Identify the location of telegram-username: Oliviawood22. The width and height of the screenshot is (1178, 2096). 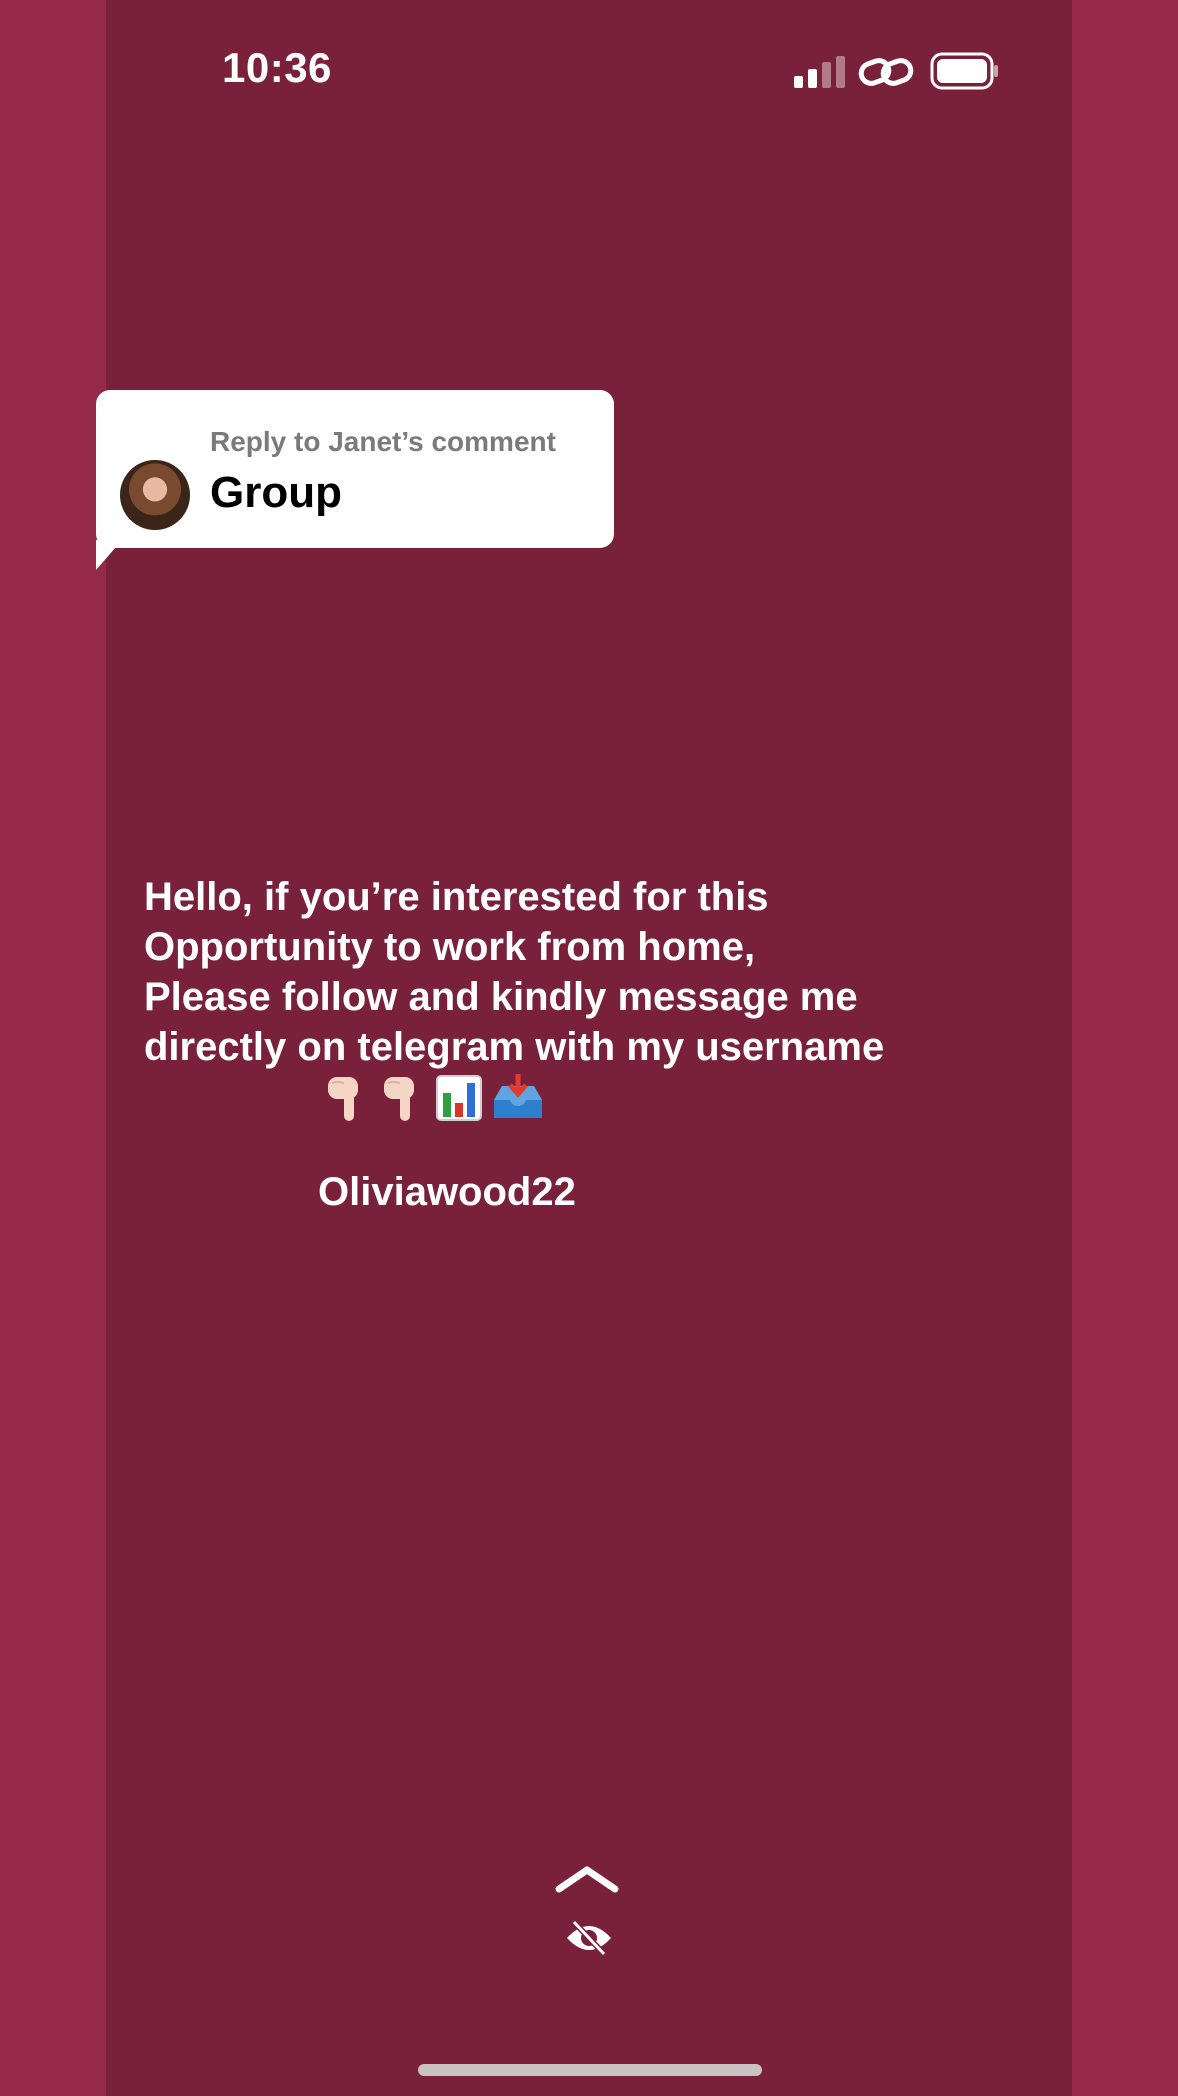
(447, 1192).